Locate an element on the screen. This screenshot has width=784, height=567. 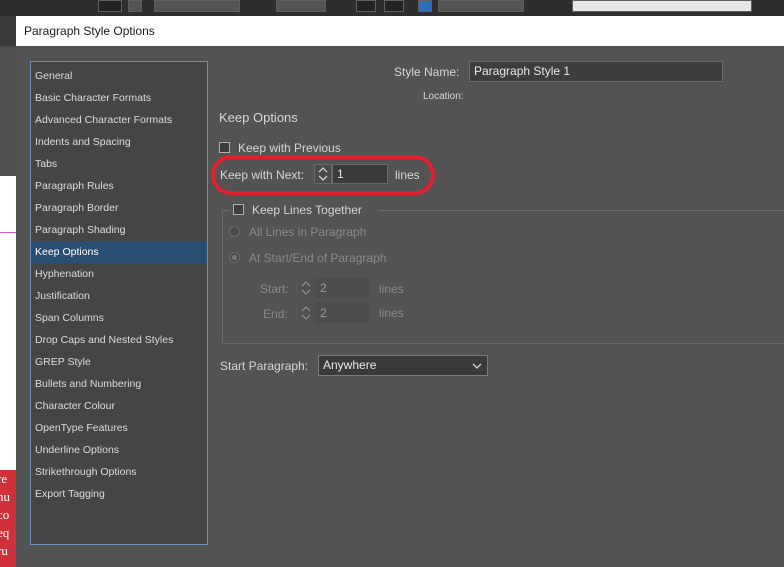
category-item-underline-options: Underline Options is located at coordinates (119, 450).